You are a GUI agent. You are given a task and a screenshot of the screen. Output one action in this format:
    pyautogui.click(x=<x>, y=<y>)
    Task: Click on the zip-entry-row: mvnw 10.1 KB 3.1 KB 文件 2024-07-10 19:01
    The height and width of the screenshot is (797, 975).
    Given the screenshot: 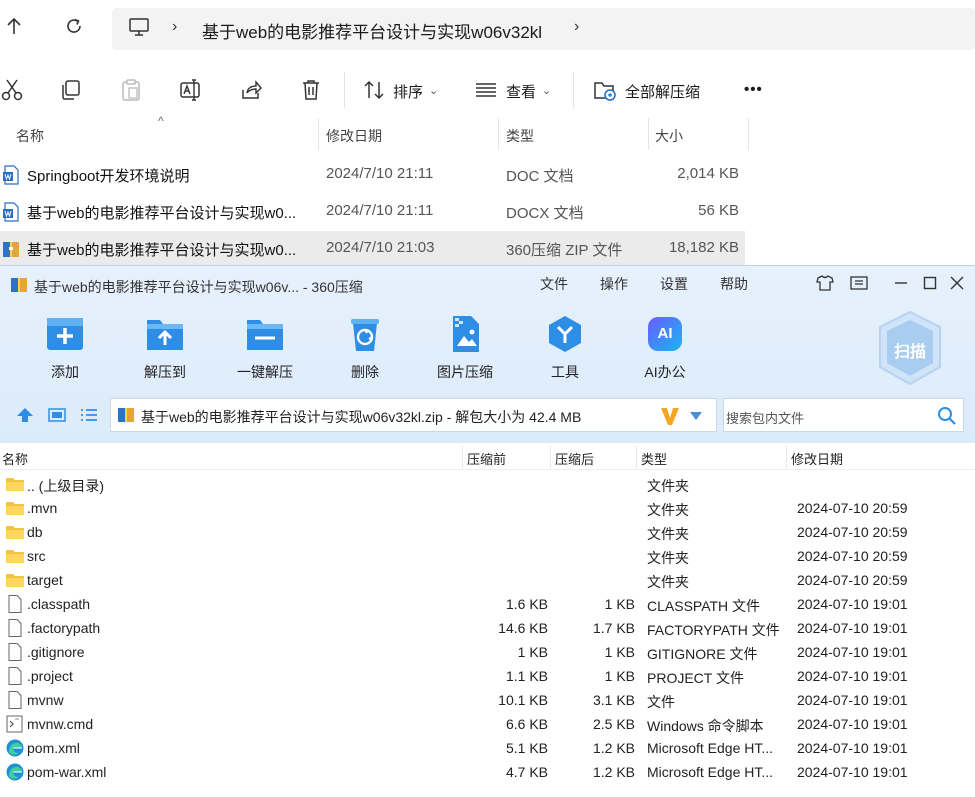 What is the action you would take?
    pyautogui.click(x=487, y=700)
    